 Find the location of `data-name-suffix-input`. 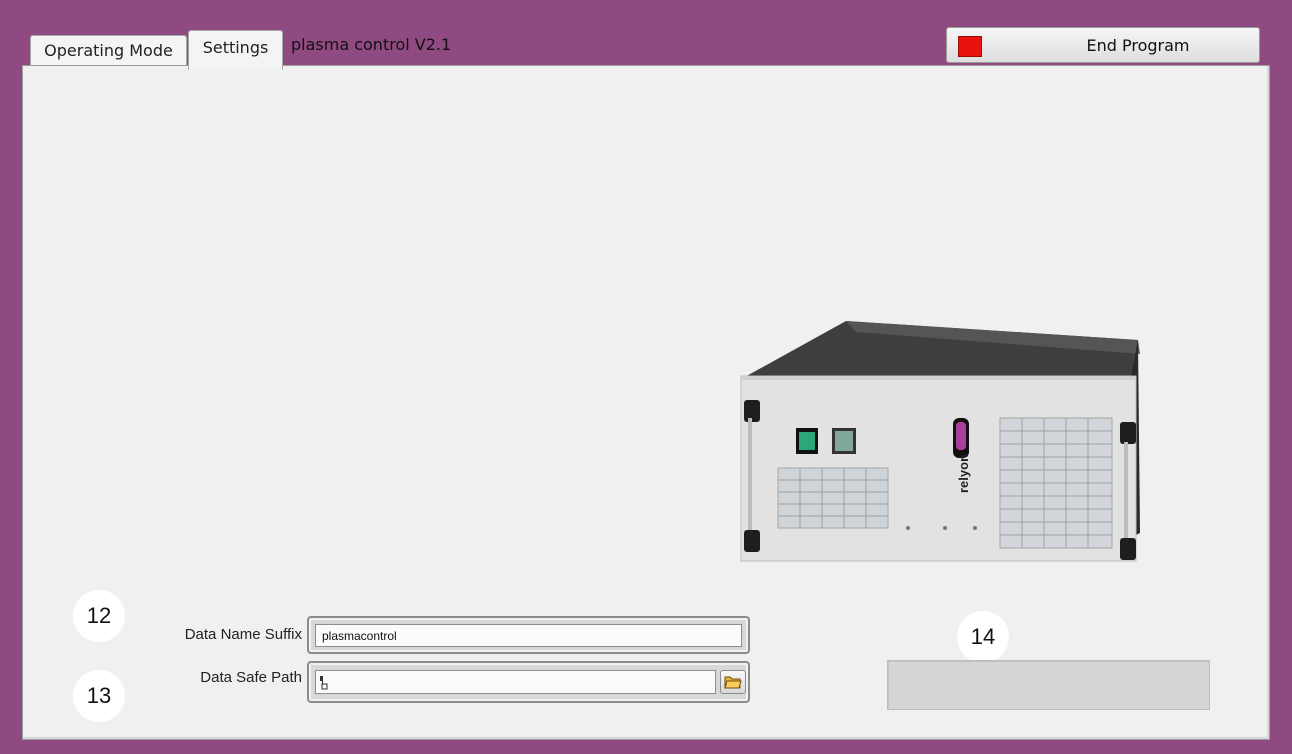

data-name-suffix-input is located at coordinates (528, 635).